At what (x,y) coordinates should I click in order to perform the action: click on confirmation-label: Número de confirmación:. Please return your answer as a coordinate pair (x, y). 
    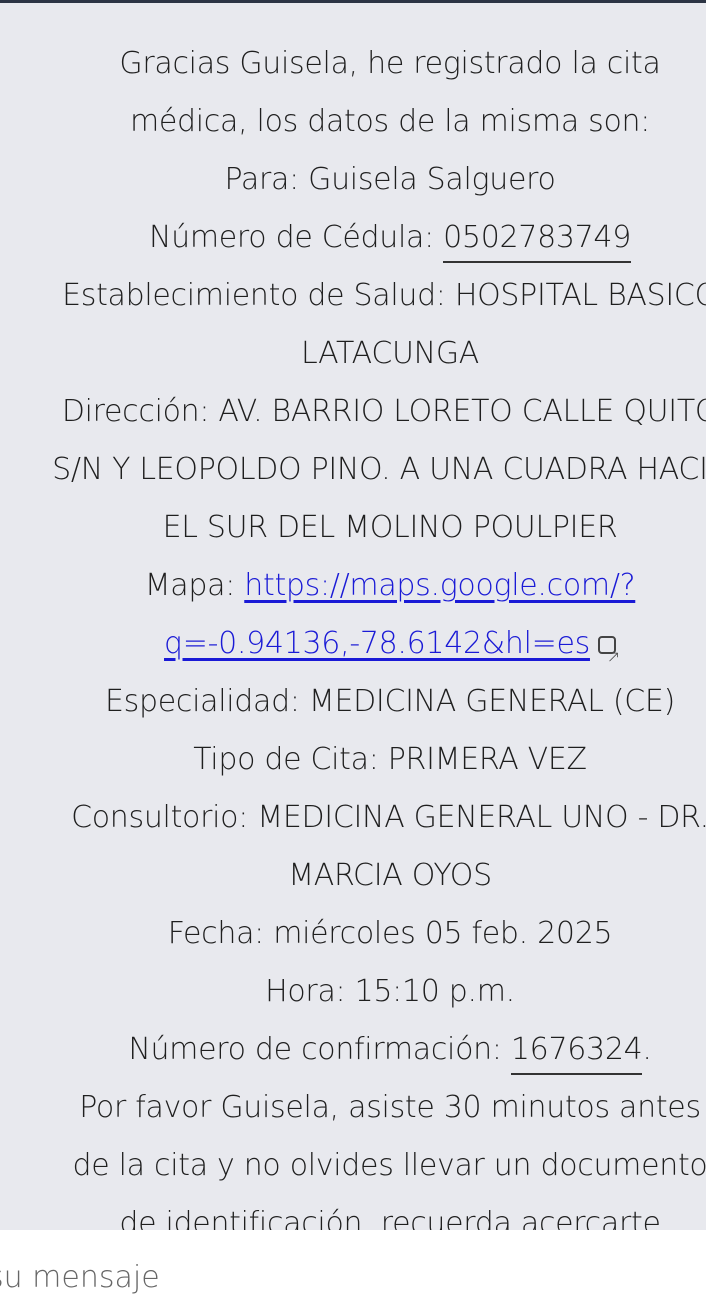
    Looking at the image, I should click on (319, 1049).